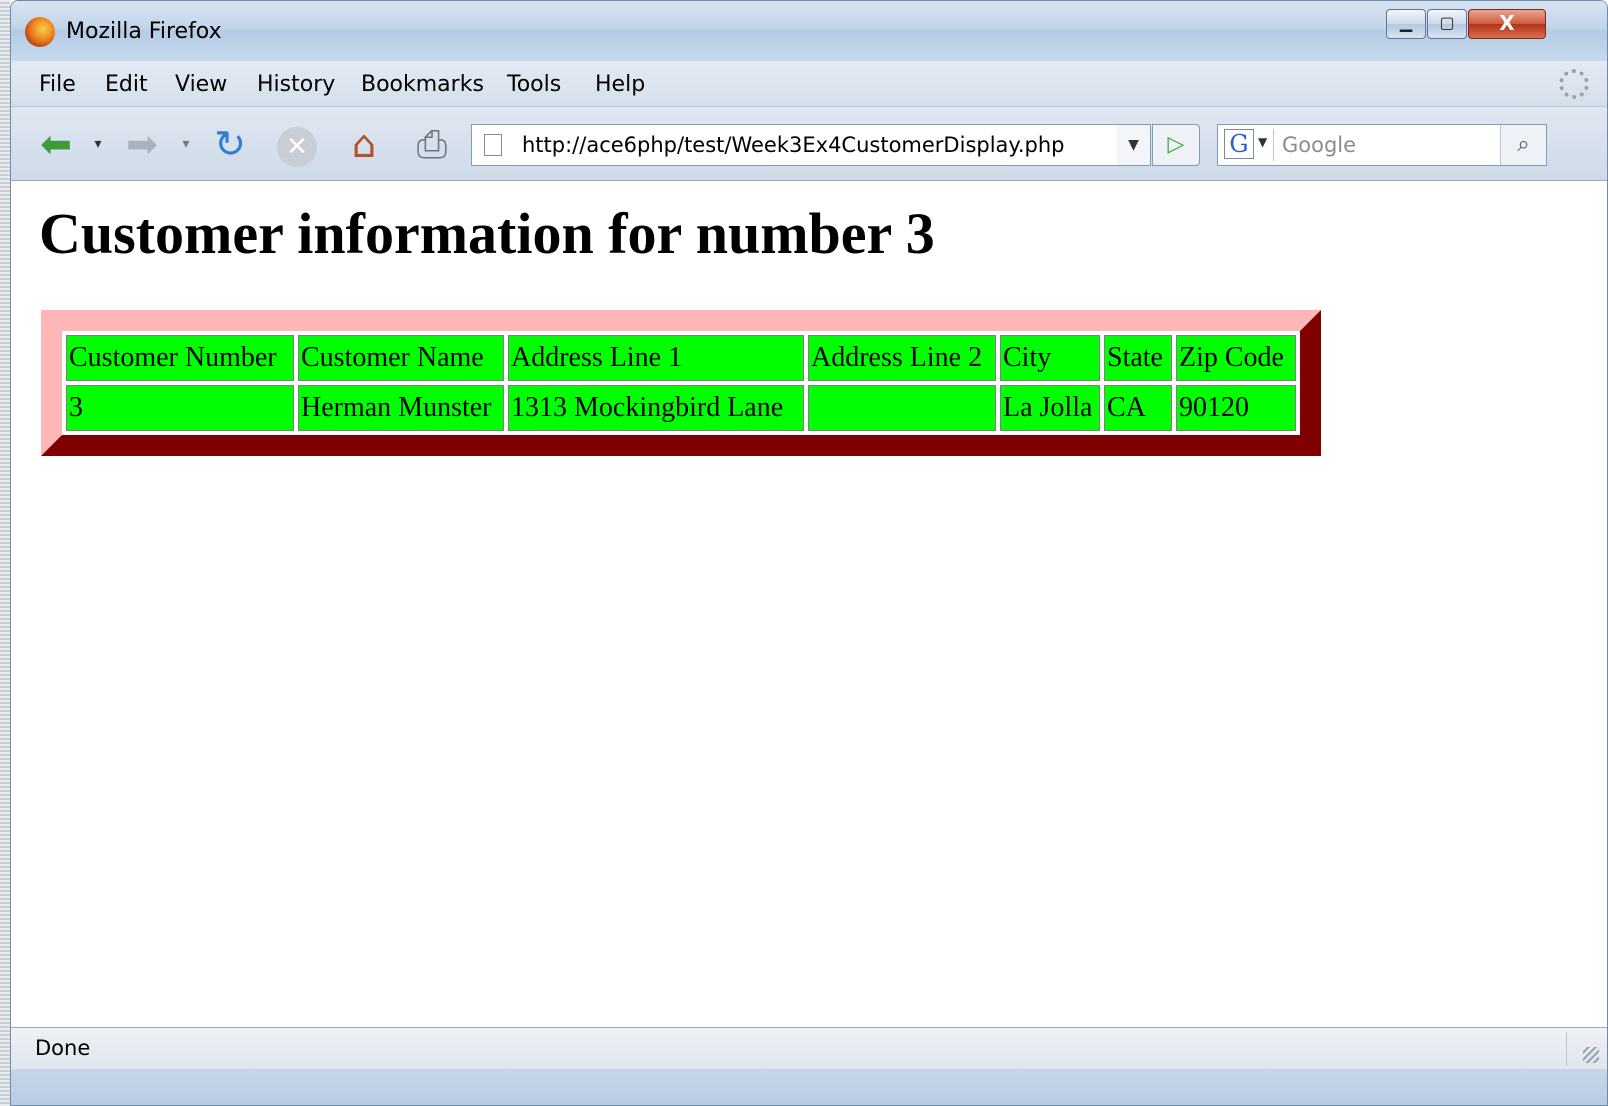 The height and width of the screenshot is (1106, 1608). I want to click on table-header-cell: Customer Name, so click(401, 358).